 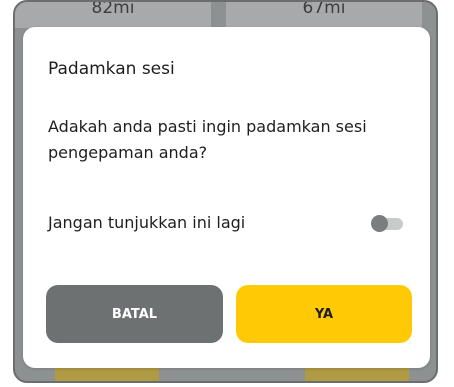 I want to click on toggle-knob, so click(x=379, y=223).